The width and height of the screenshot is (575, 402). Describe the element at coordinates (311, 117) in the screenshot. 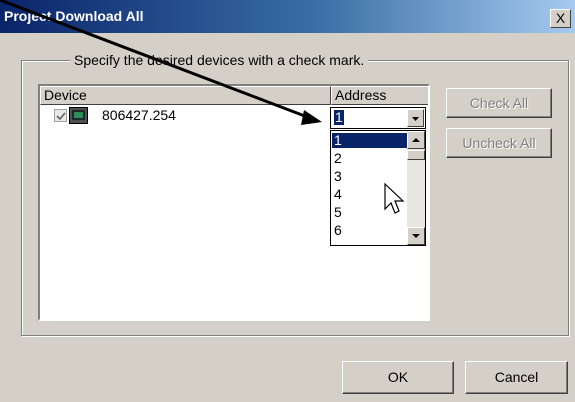

I see `arrow-head-icon` at that location.